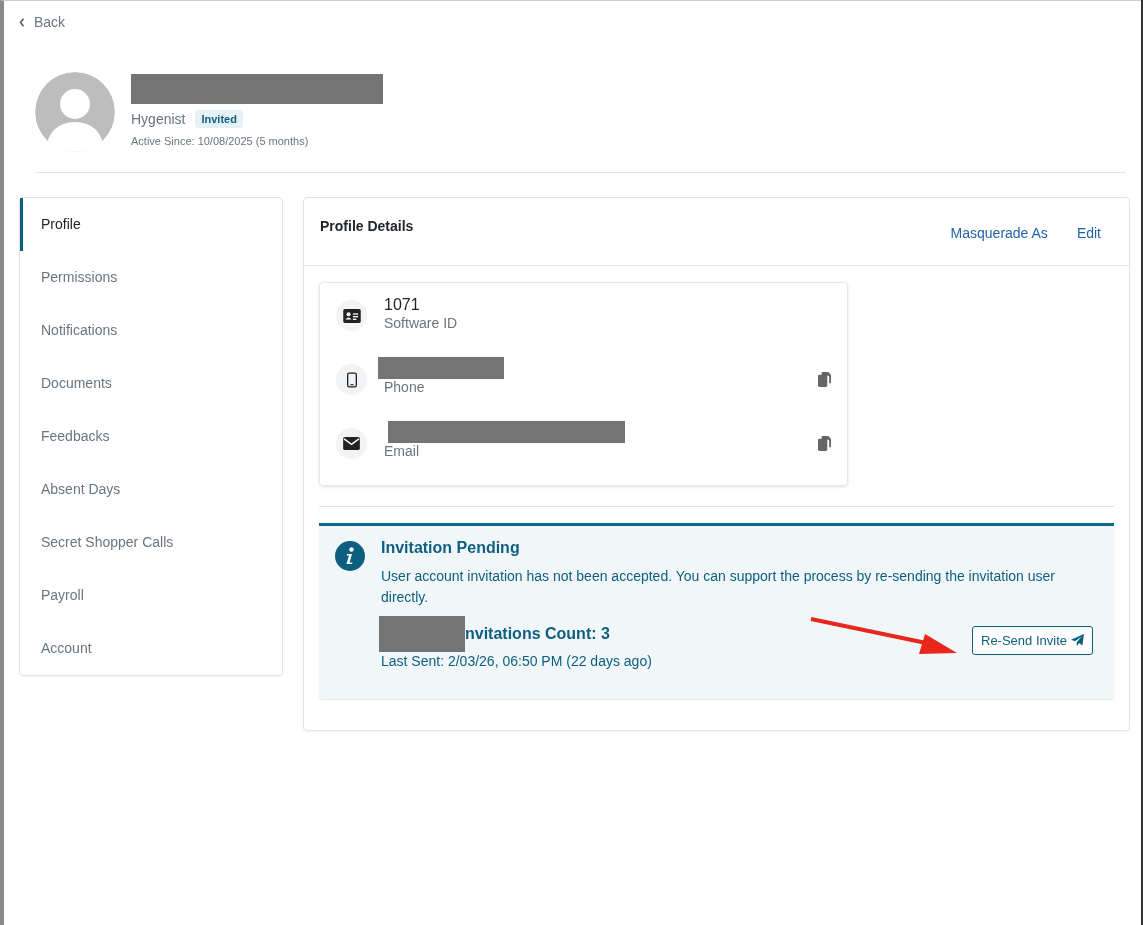  Describe the element at coordinates (351, 379) in the screenshot. I see `phone-icon` at that location.